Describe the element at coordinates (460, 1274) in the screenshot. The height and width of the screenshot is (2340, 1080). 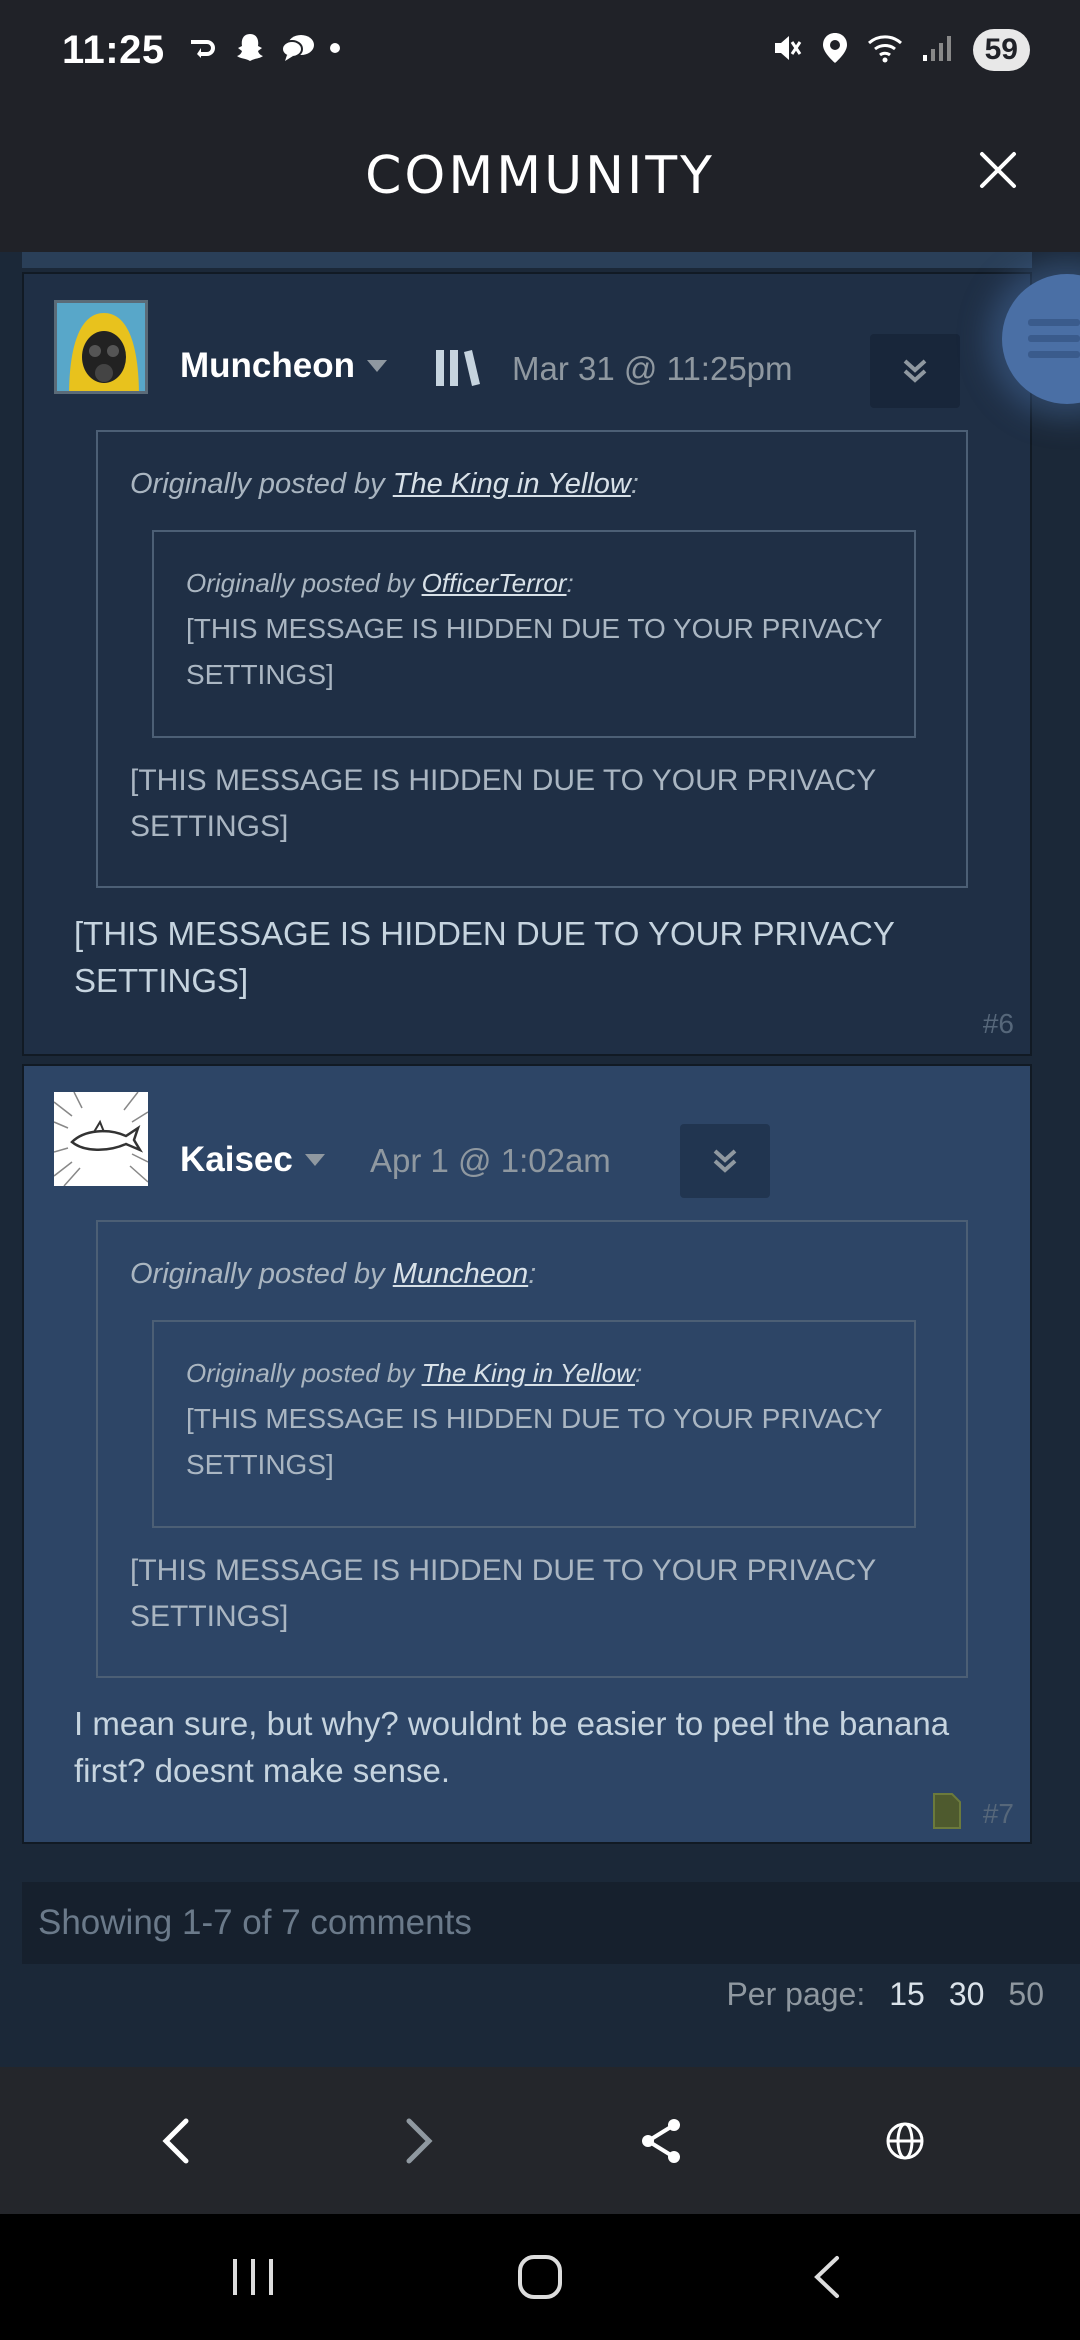
I see `quote-author-link: Muncheon` at that location.